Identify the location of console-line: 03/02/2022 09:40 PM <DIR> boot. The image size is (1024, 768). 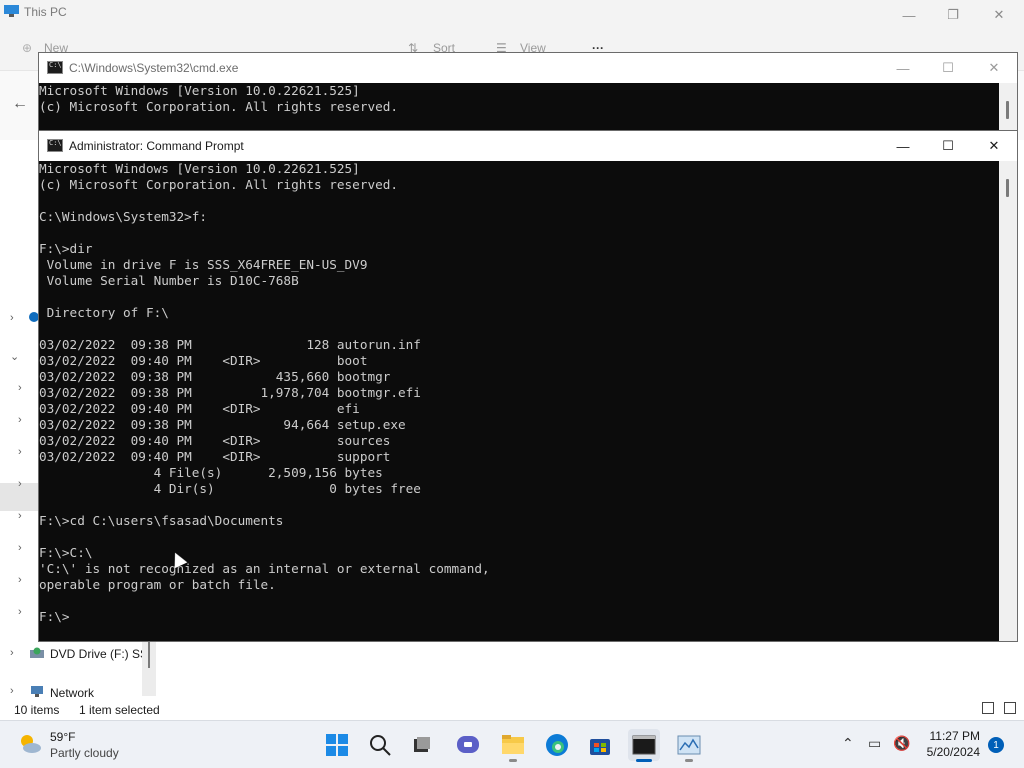
(203, 360).